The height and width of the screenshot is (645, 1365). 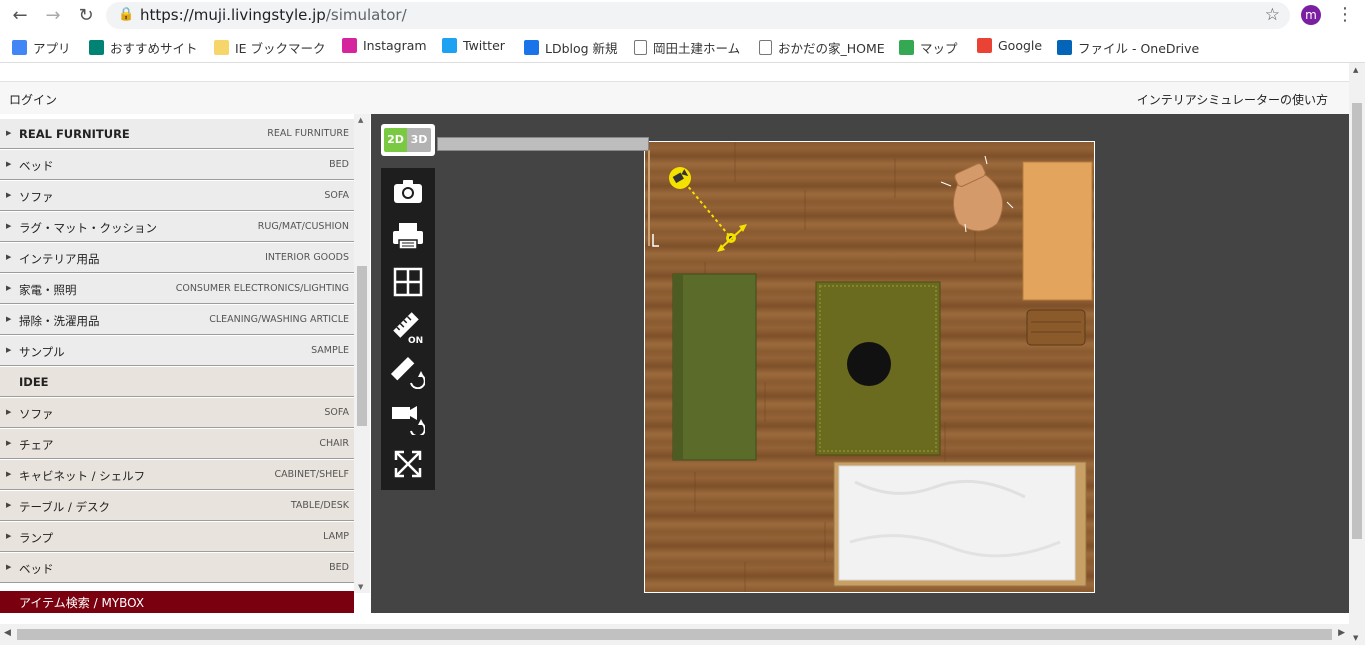 I want to click on scroll-left-icon: ◀, so click(x=7, y=633).